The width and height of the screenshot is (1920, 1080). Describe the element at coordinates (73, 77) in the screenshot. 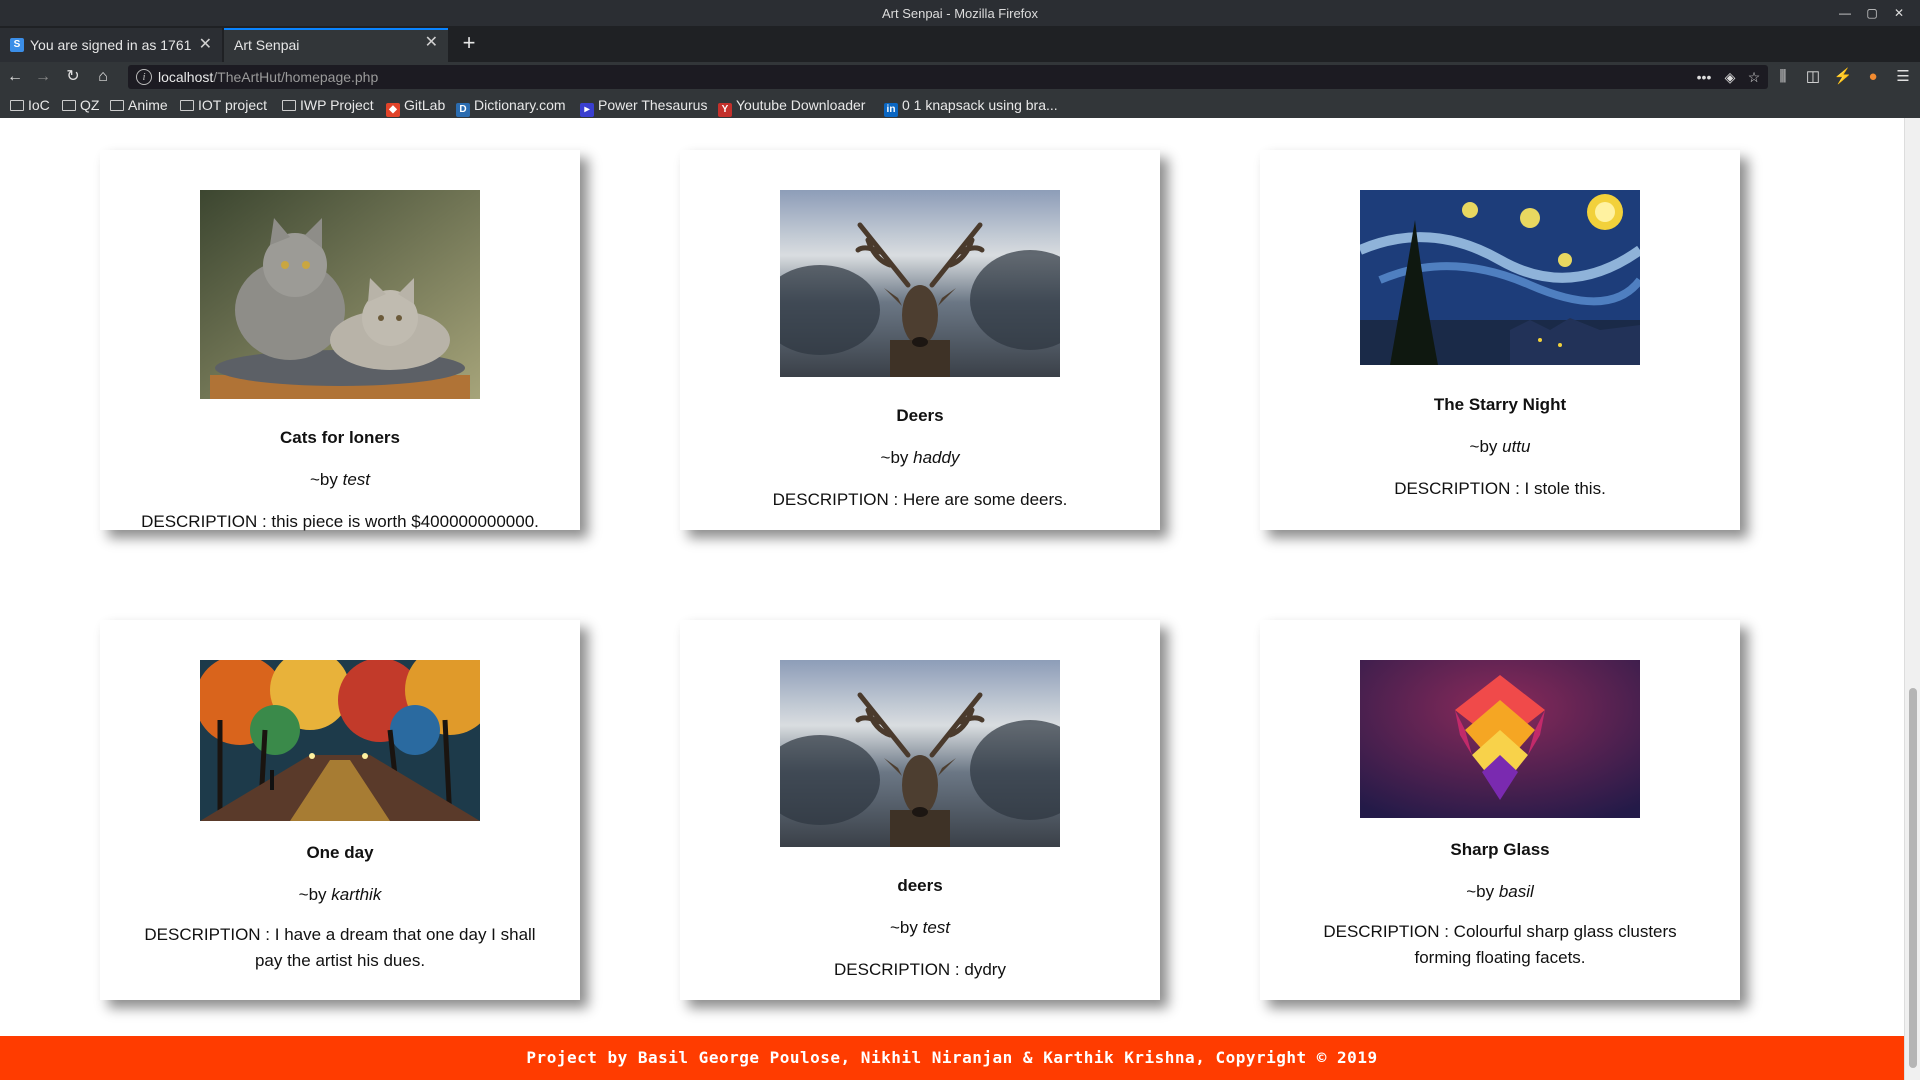

I see `reload-icon: ↻` at that location.